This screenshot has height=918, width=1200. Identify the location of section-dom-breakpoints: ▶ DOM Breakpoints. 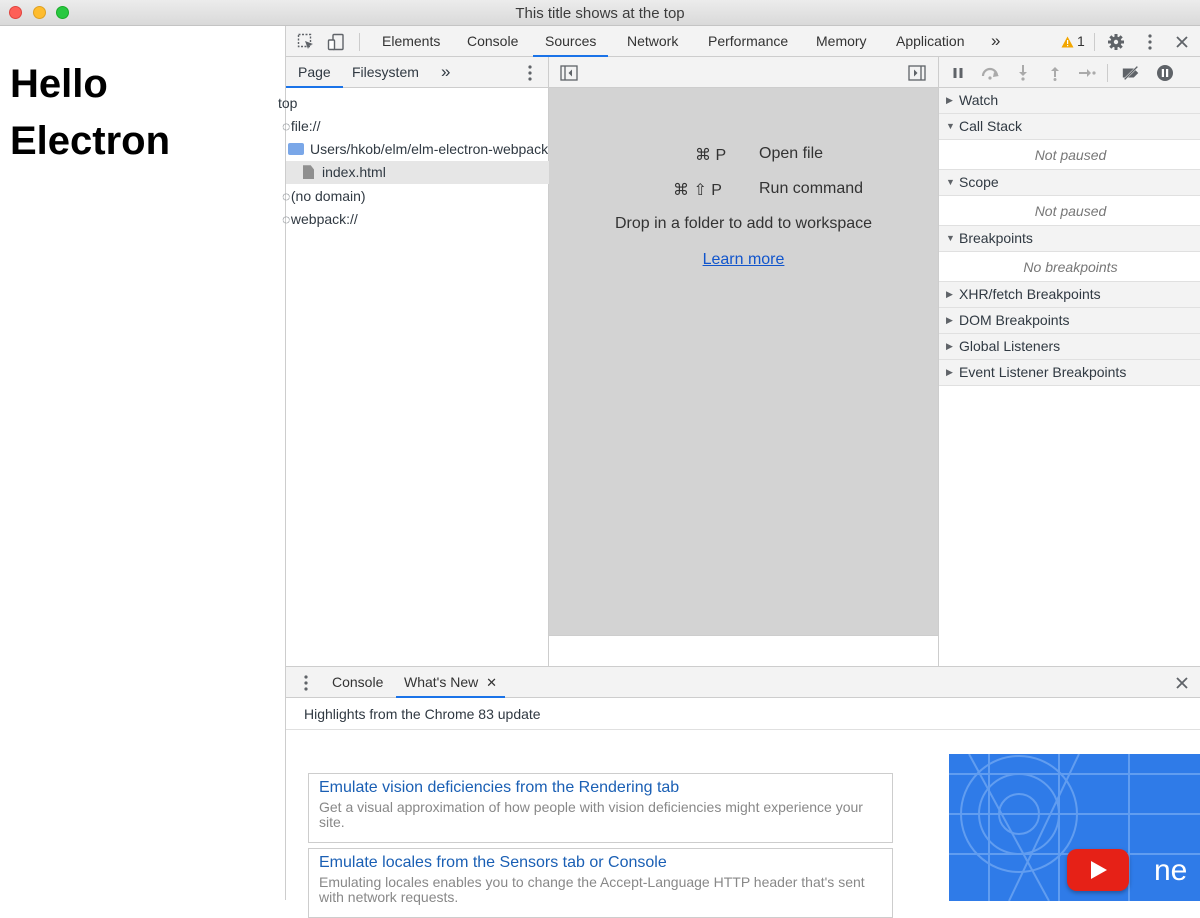
(1069, 321).